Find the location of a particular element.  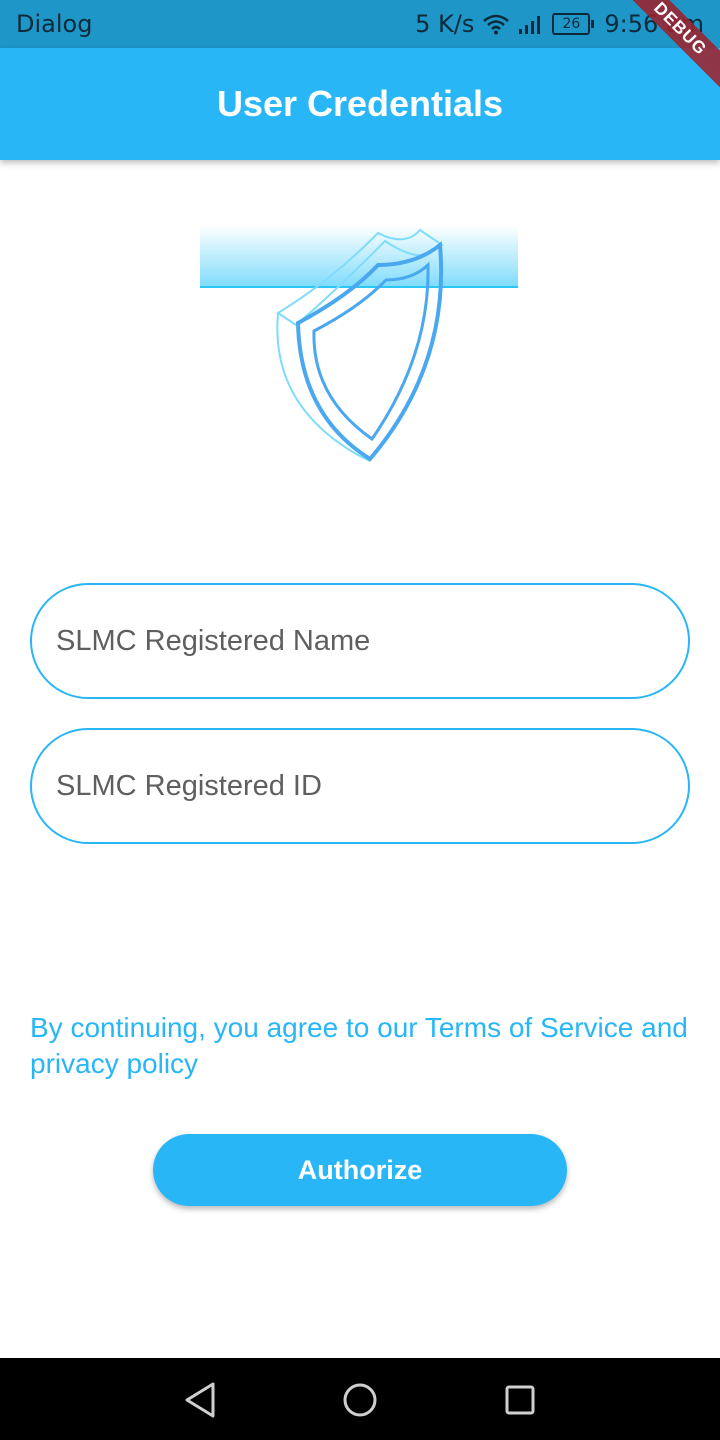

app-bar: User Credentials is located at coordinates (360, 104).